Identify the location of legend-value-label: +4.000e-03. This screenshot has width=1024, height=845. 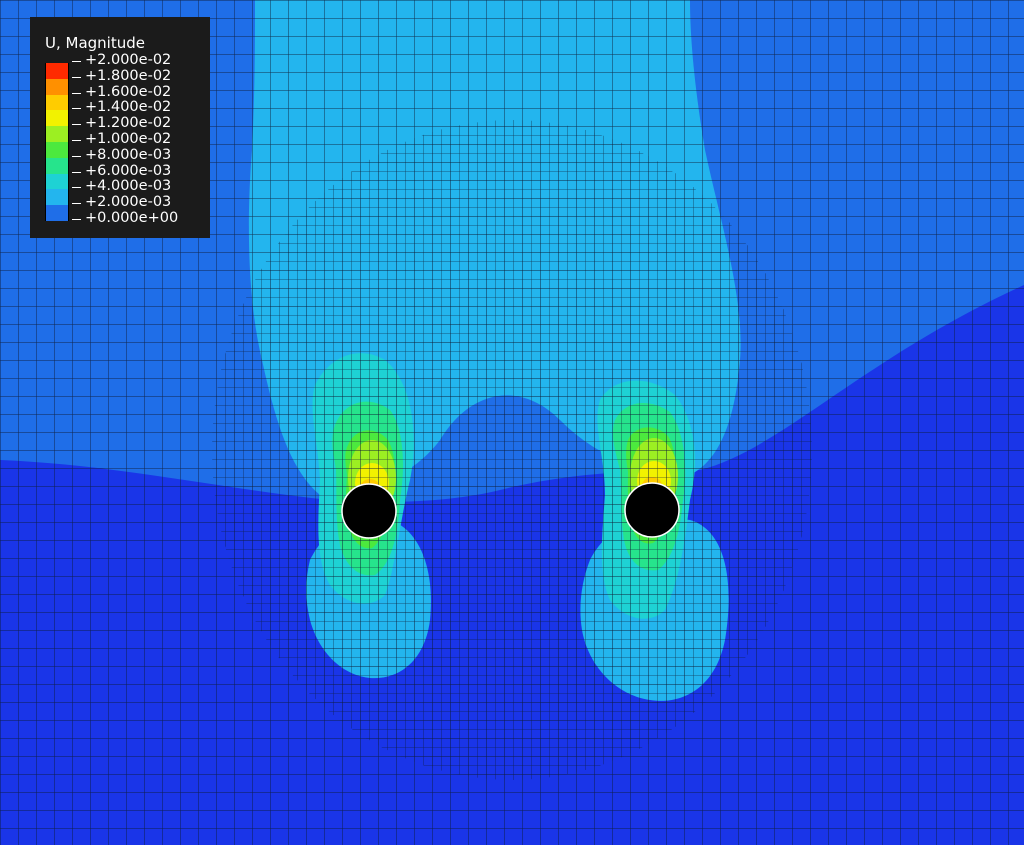
(125, 187).